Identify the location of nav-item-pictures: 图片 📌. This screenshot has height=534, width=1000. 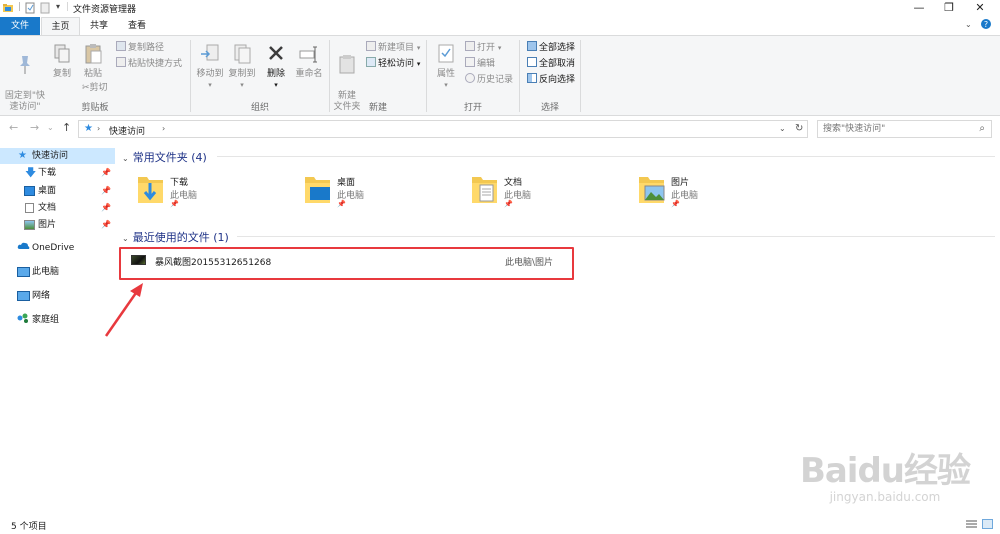
(57, 225).